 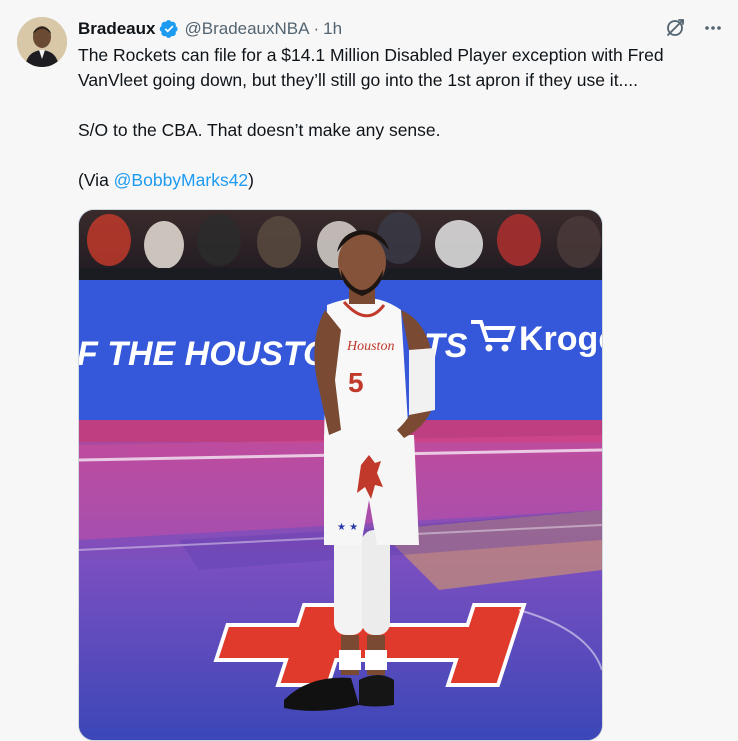 What do you see at coordinates (246, 29) in the screenshot?
I see `handle: @BradeauxNBA` at bounding box center [246, 29].